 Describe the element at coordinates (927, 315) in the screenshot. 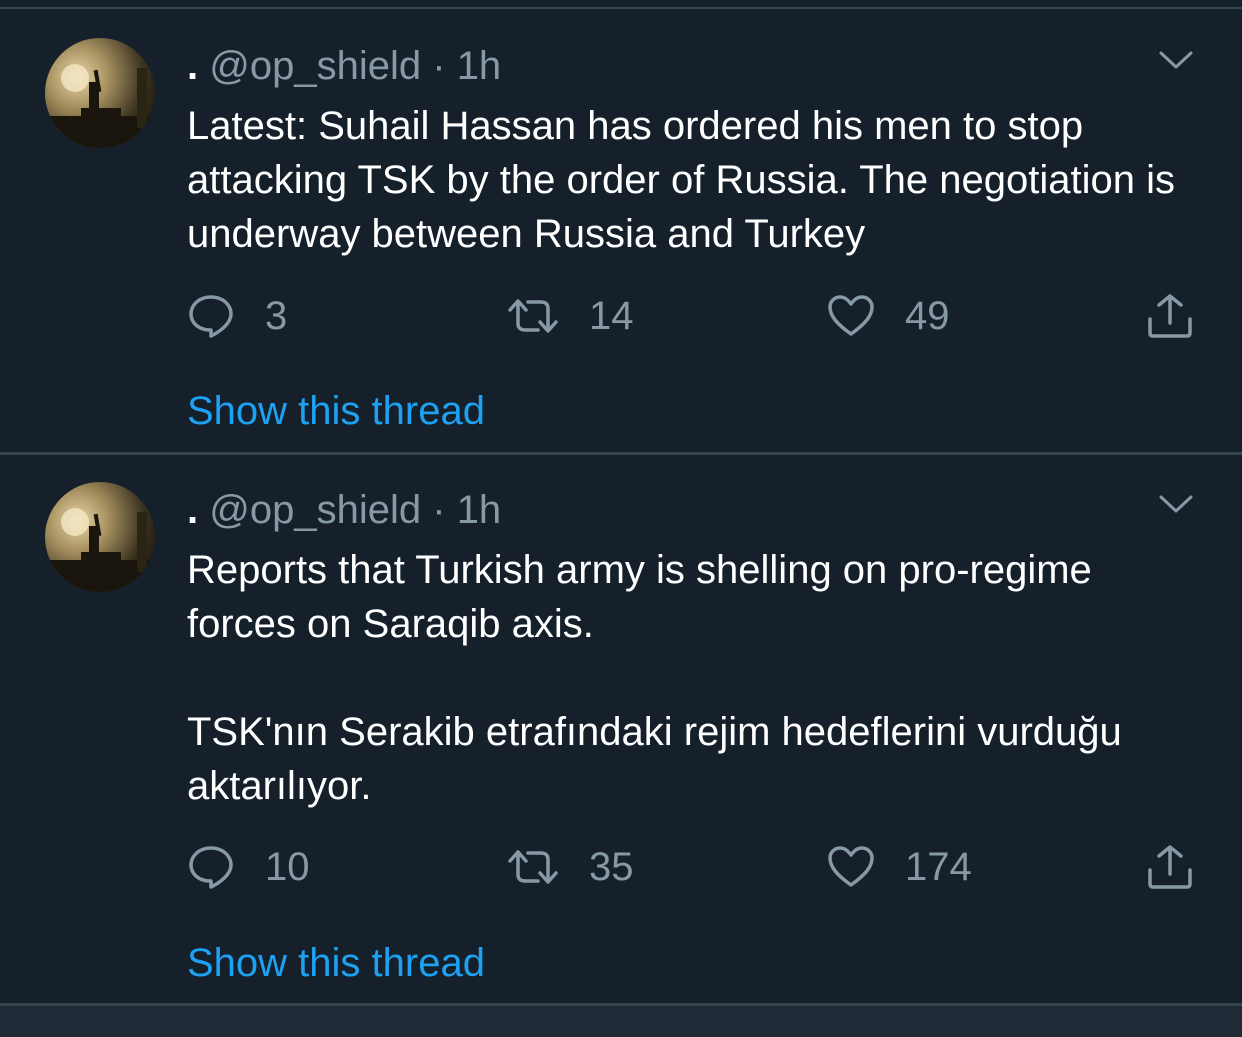

I see `like-count: 49` at that location.